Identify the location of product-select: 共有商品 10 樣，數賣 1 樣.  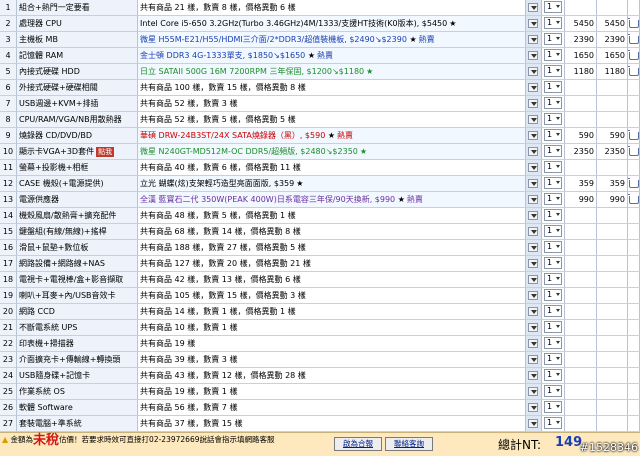
(332, 328).